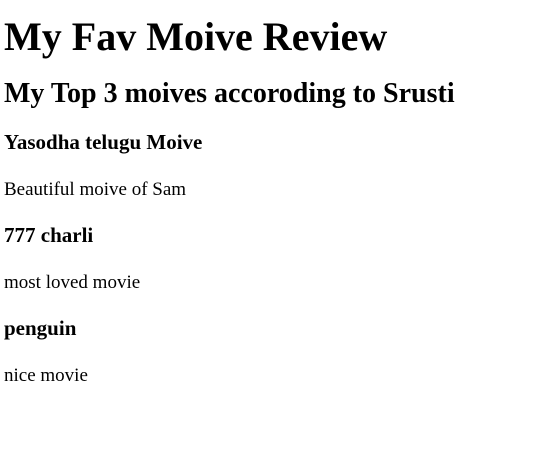 The width and height of the screenshot is (554, 463). Describe the element at coordinates (40, 328) in the screenshot. I see `movie-title: penguin` at that location.